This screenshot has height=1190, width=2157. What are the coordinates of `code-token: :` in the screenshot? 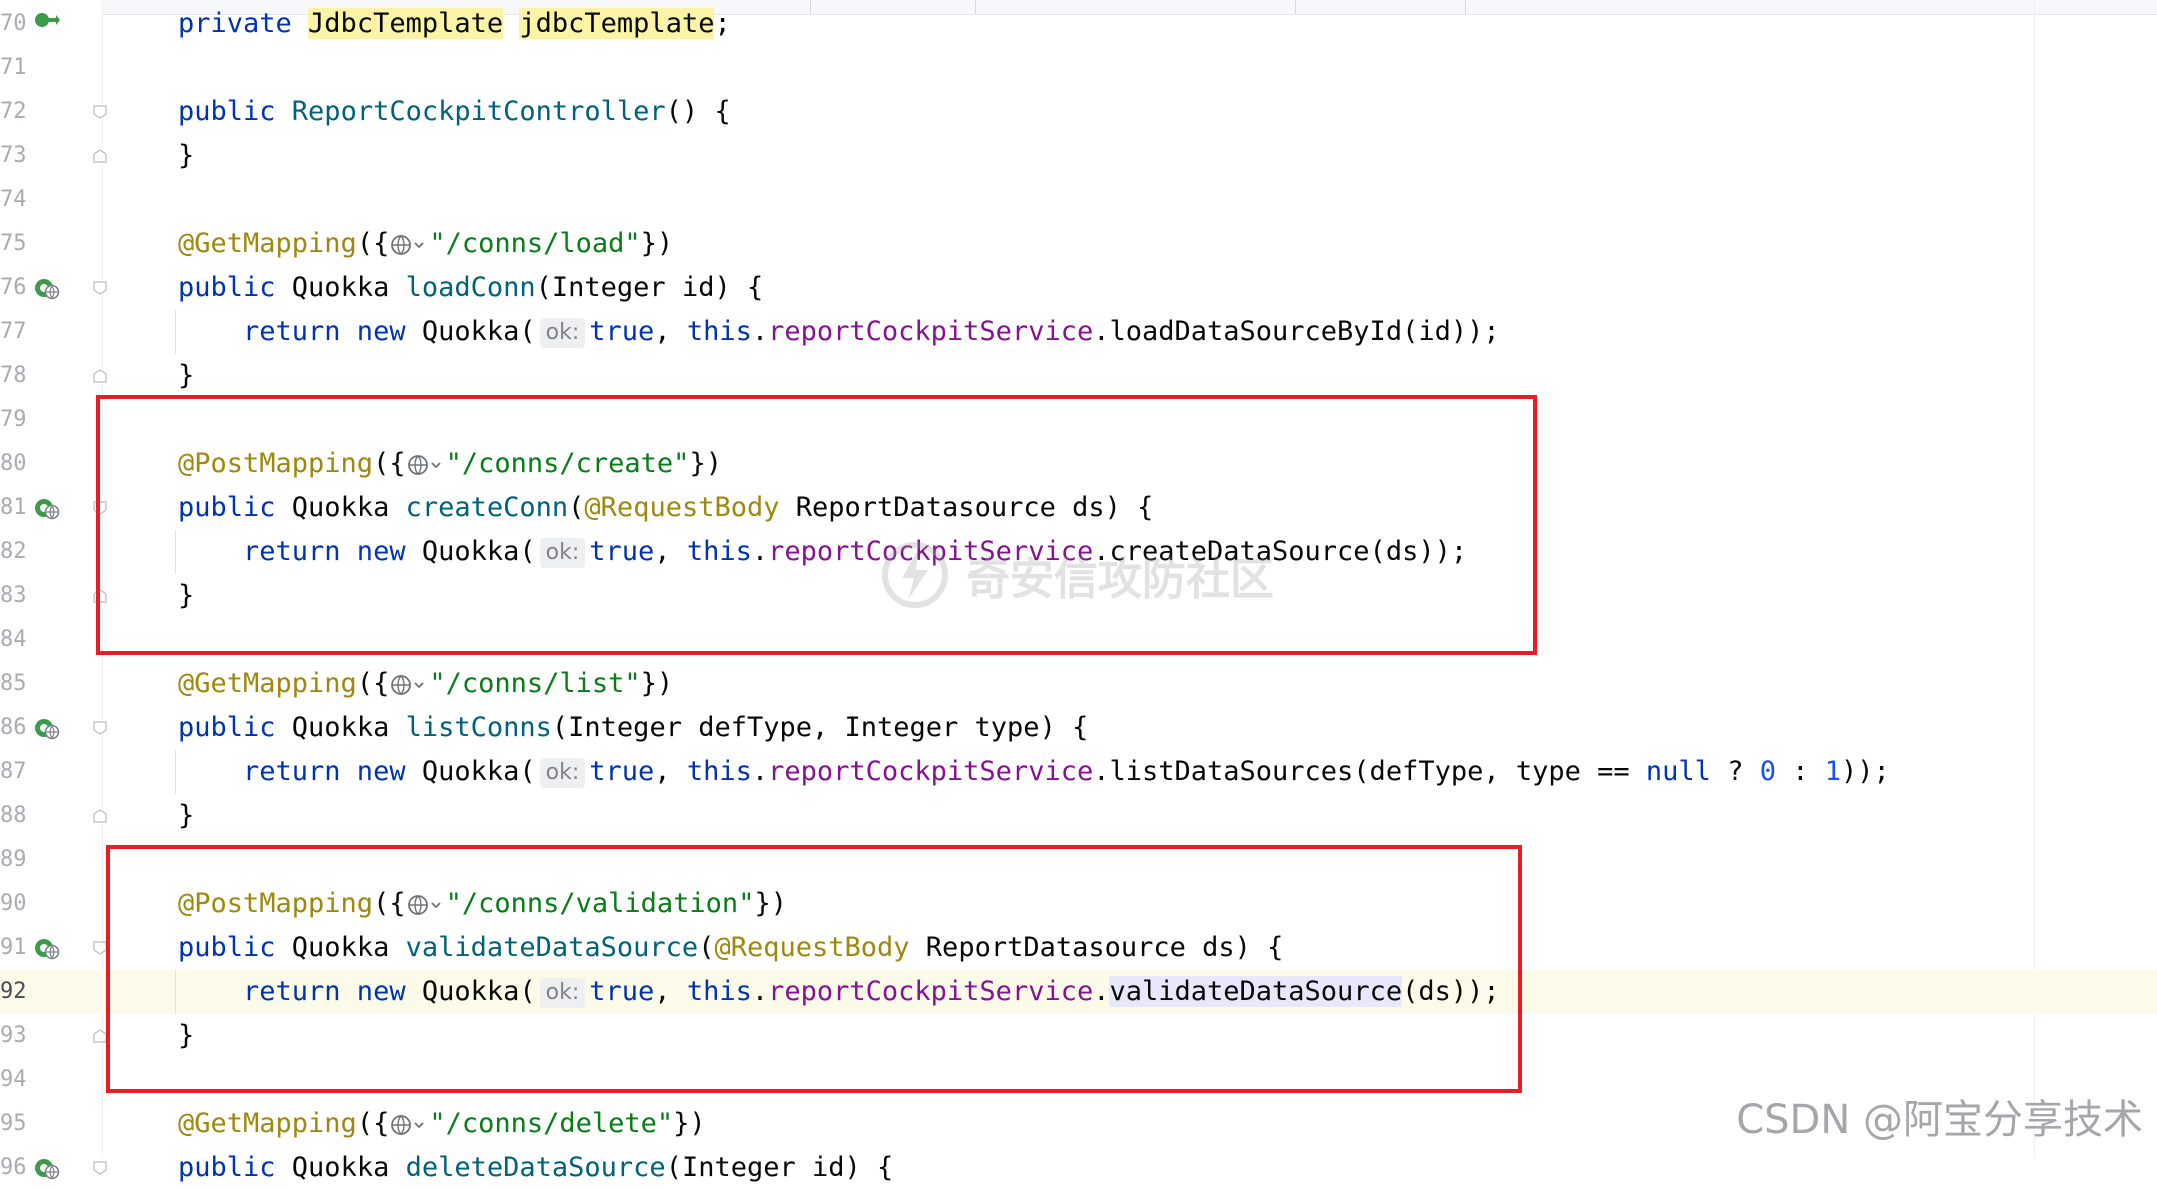 It's located at (1800, 771).